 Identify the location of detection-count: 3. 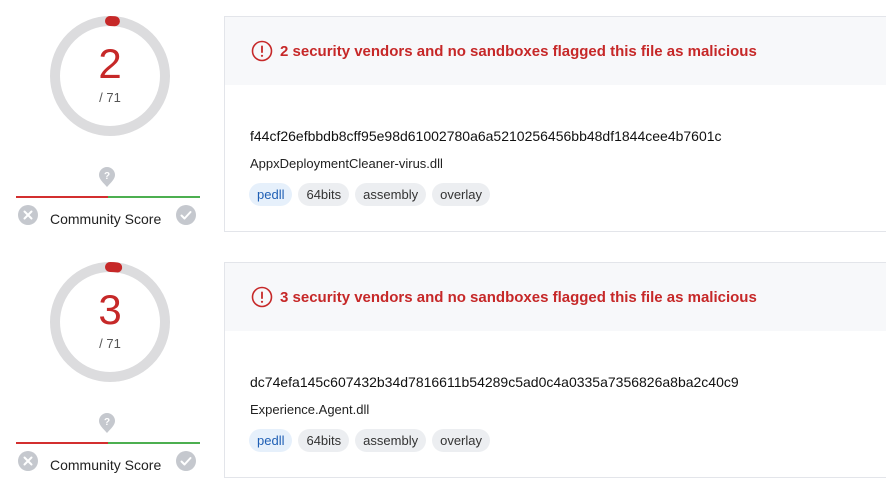
(110, 309).